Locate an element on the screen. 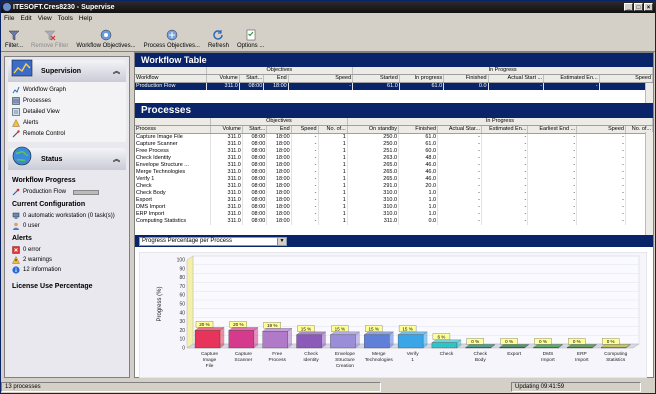 The width and height of the screenshot is (656, 394). proc-table-cell: 18:00 is located at coordinates (279, 200).